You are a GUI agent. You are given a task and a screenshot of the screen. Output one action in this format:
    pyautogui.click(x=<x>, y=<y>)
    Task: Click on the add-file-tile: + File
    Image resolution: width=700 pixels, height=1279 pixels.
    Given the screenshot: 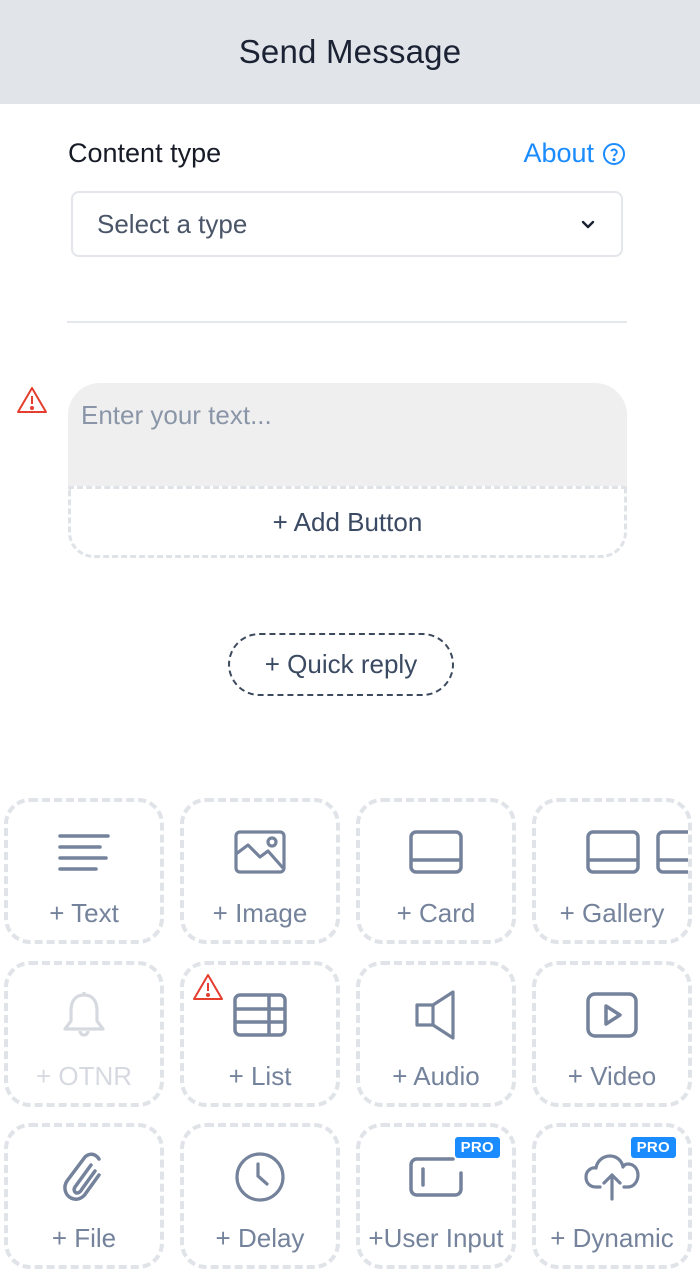 What is the action you would take?
    pyautogui.click(x=84, y=1196)
    